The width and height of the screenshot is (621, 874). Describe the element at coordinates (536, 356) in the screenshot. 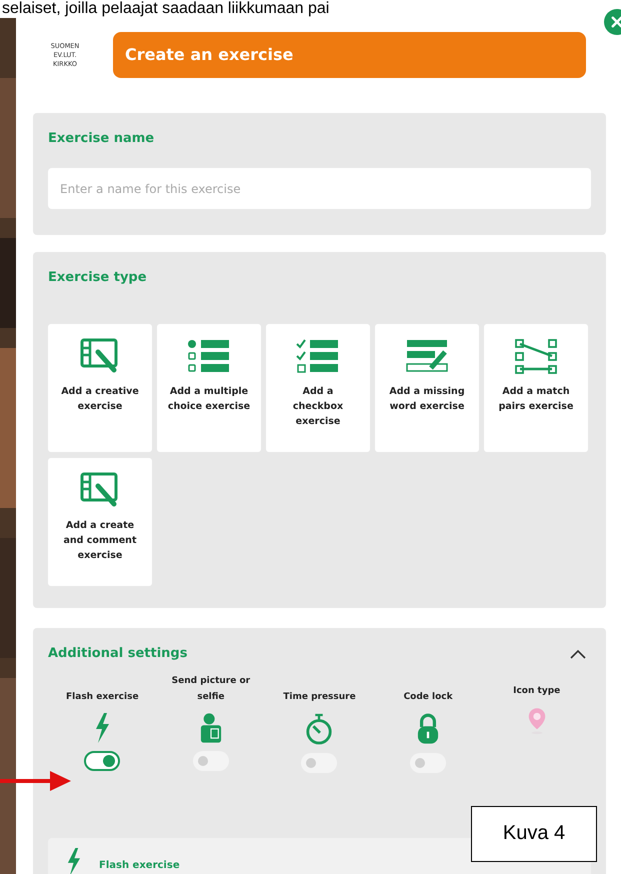

I see `connect-pairs-icon` at that location.